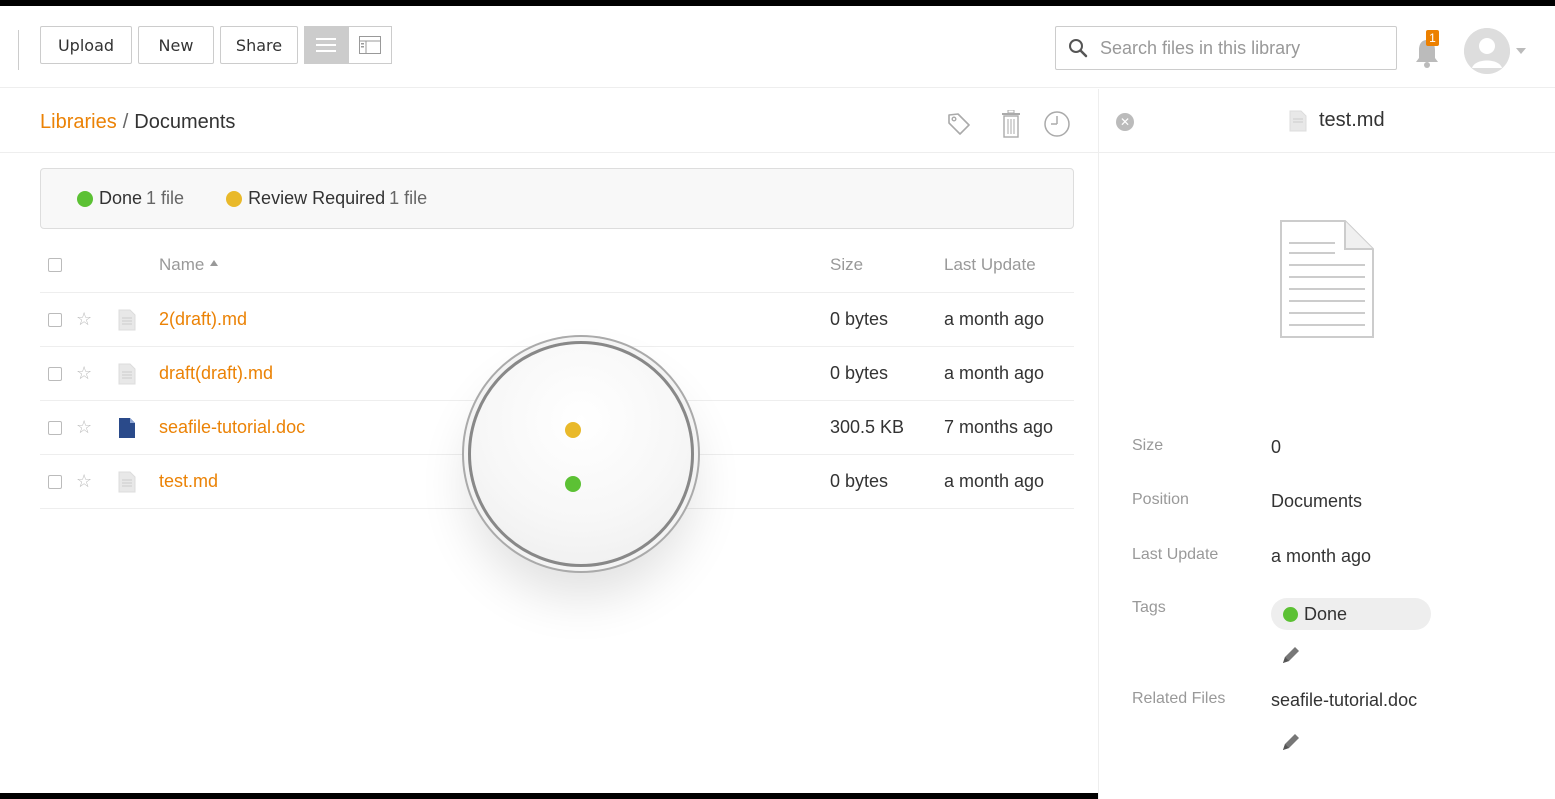 The image size is (1555, 799). Describe the element at coordinates (86, 45) in the screenshot. I see `upload-button: Upload` at that location.